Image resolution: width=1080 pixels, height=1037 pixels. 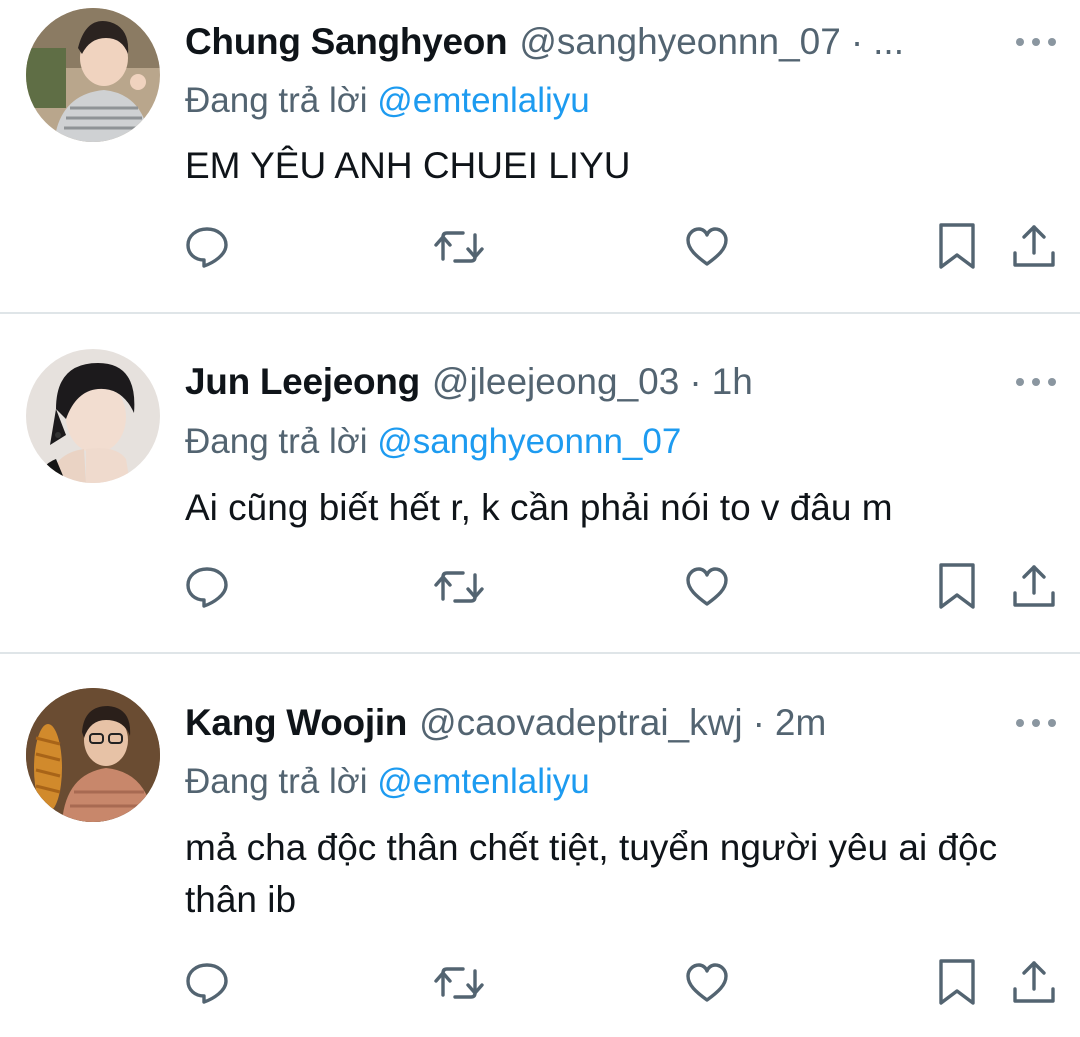 What do you see at coordinates (555, 382) in the screenshot?
I see `user-handle: @jleejeong_03` at bounding box center [555, 382].